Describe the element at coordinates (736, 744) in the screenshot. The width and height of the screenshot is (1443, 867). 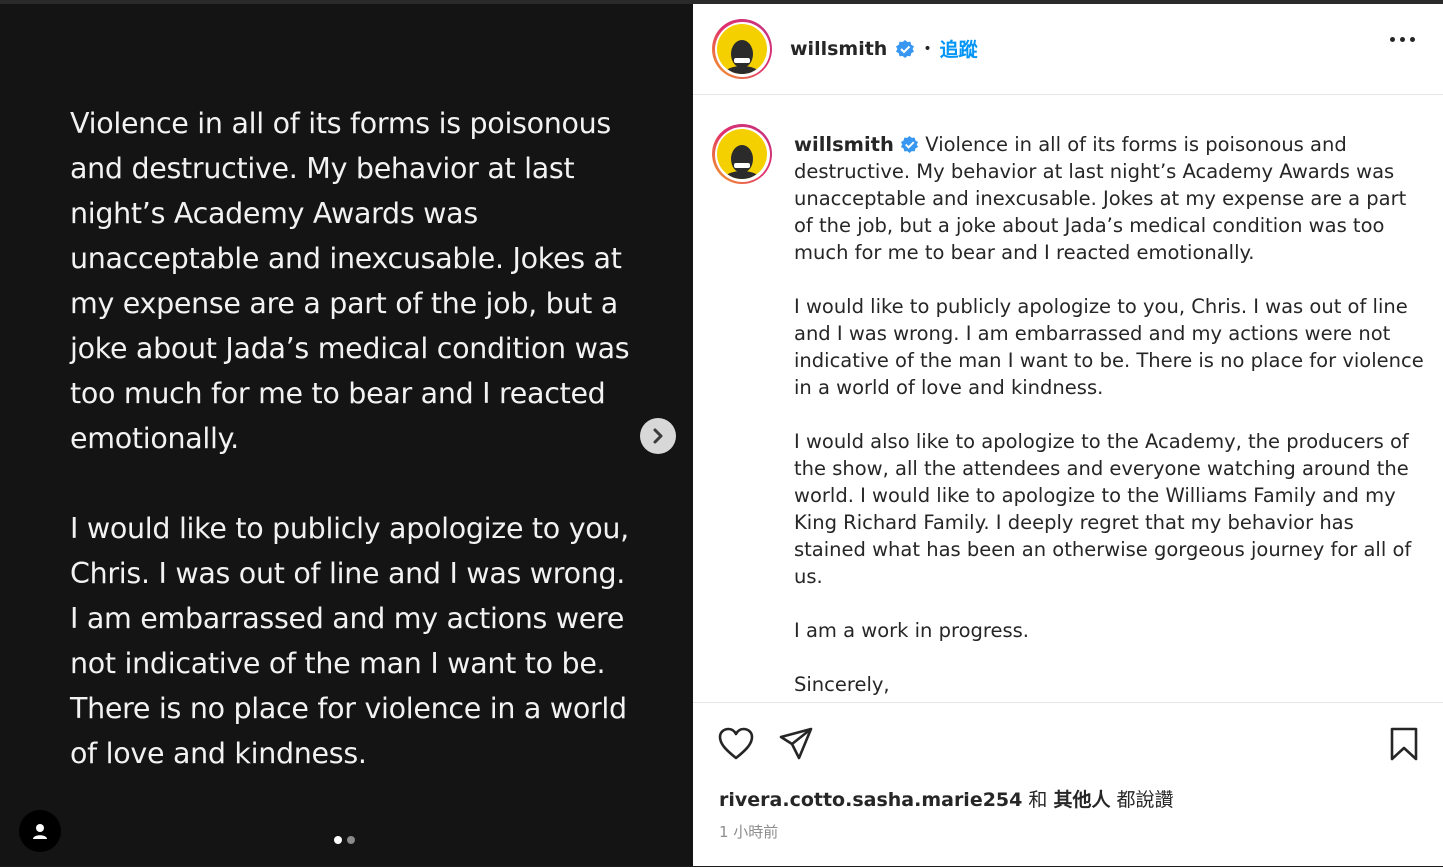
I see `heart-icon` at that location.